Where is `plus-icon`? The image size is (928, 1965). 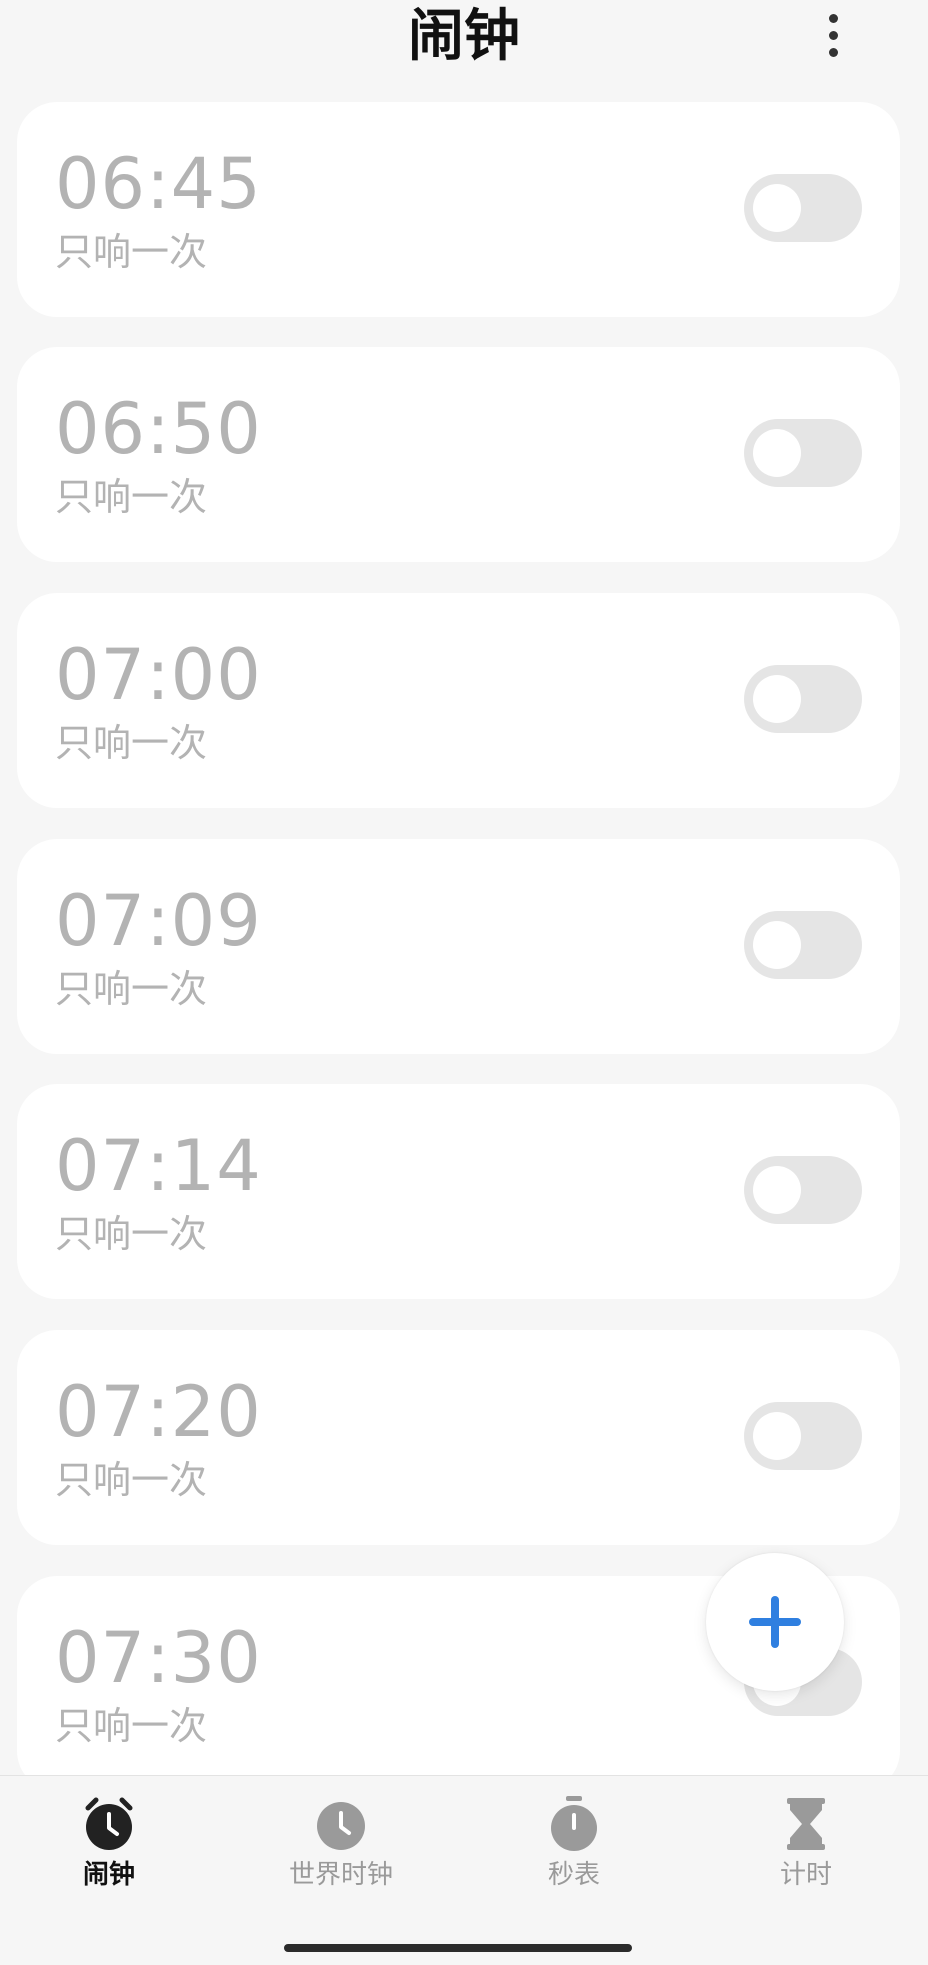 plus-icon is located at coordinates (775, 1622).